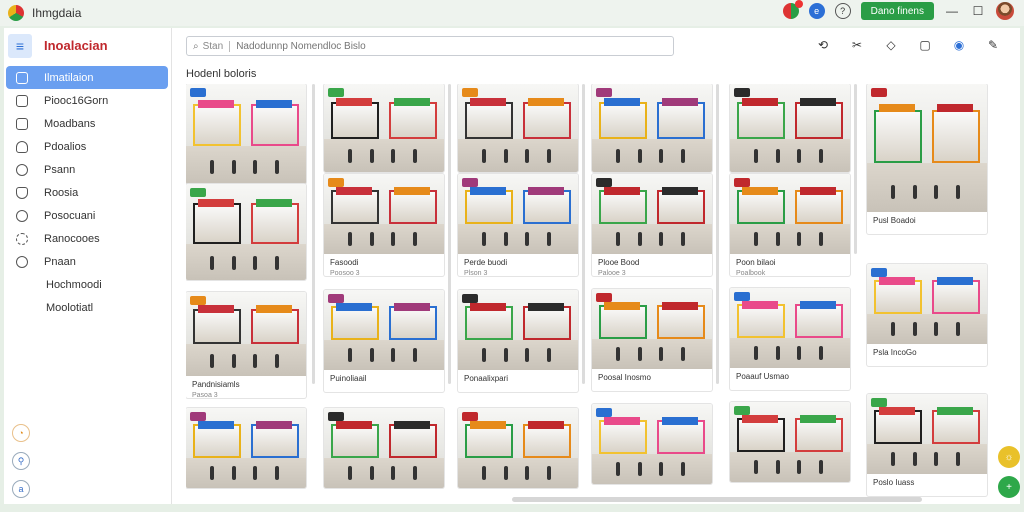  I want to click on tag-outline-icon: ◇, so click(891, 45).